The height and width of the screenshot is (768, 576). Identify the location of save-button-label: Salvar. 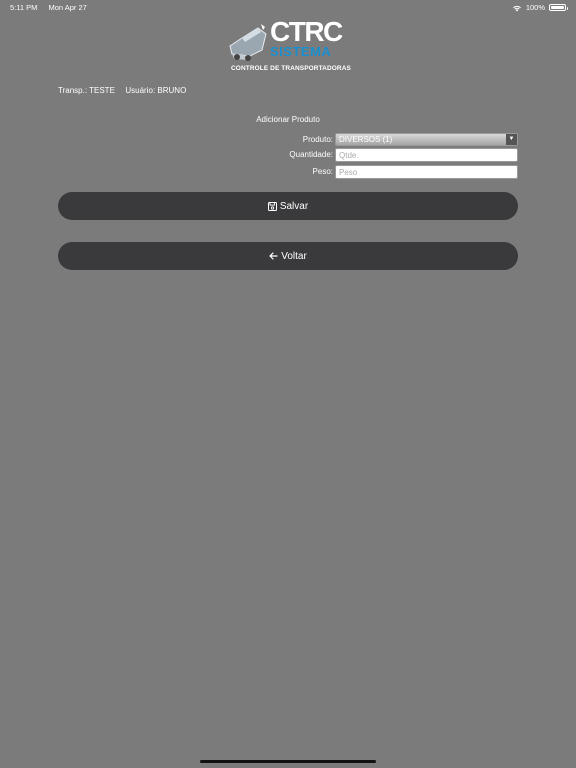
(294, 206).